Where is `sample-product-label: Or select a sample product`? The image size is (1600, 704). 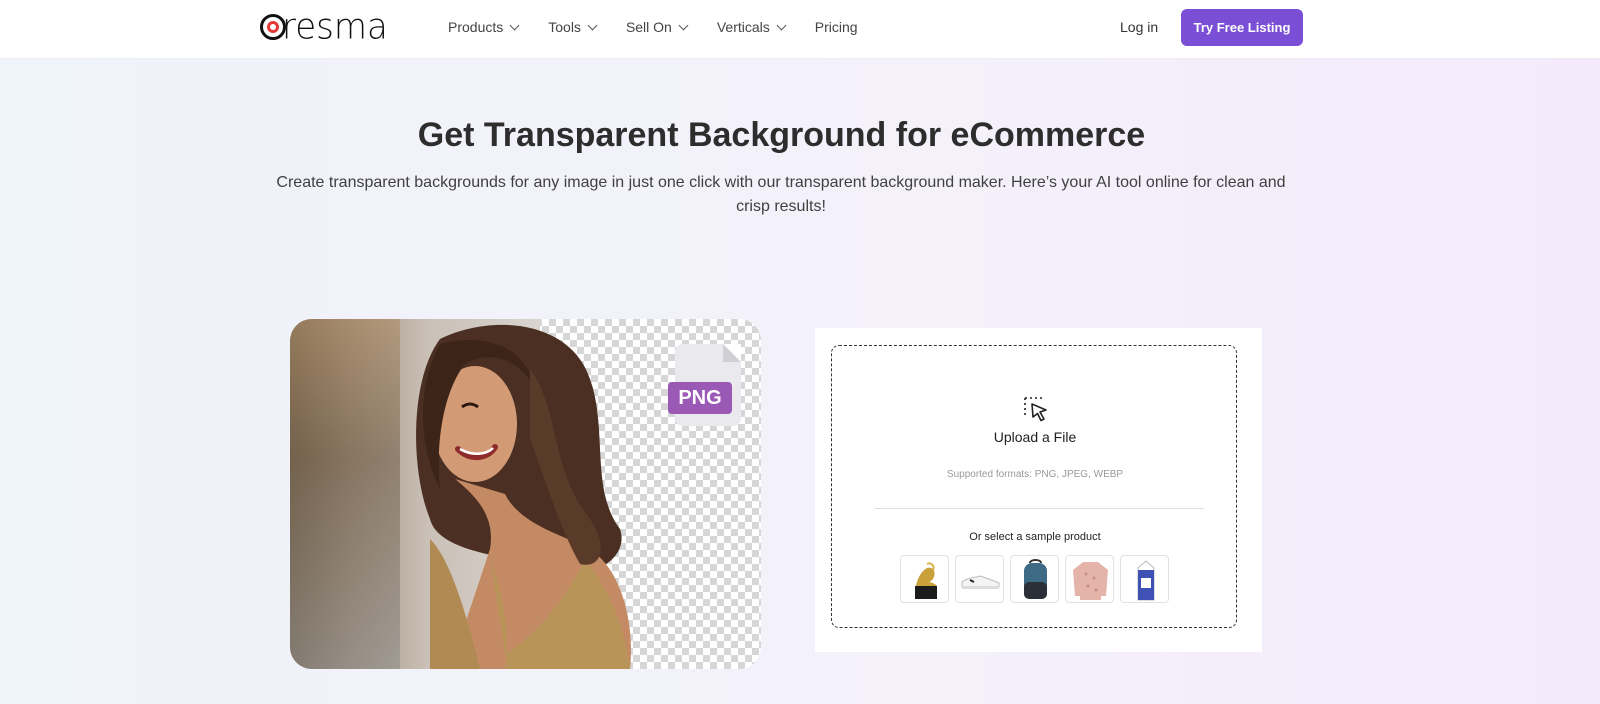
sample-product-label: Or select a sample product is located at coordinates (1035, 537).